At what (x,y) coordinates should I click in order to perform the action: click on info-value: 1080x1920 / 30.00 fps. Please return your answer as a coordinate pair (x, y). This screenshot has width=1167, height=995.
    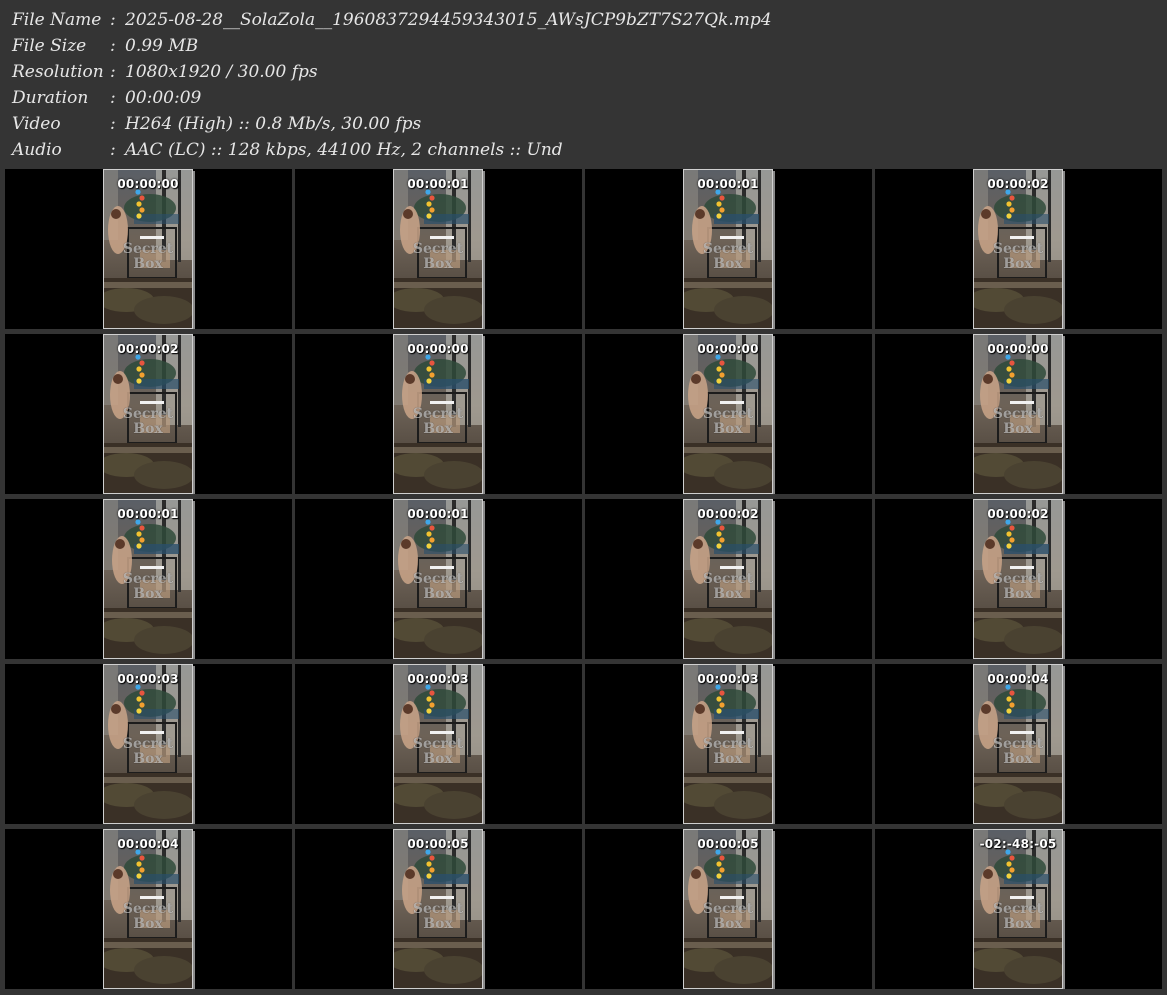
    Looking at the image, I should click on (221, 72).